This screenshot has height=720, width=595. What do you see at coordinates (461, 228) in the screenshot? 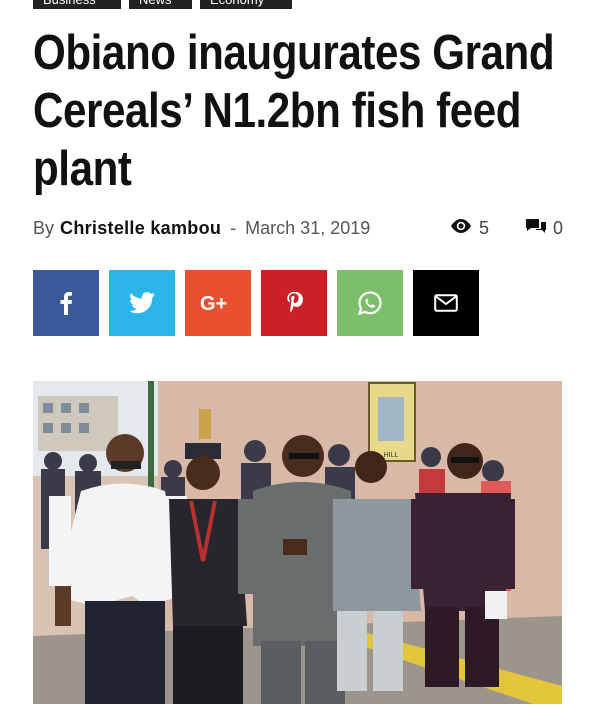
I see `eye-icon` at bounding box center [461, 228].